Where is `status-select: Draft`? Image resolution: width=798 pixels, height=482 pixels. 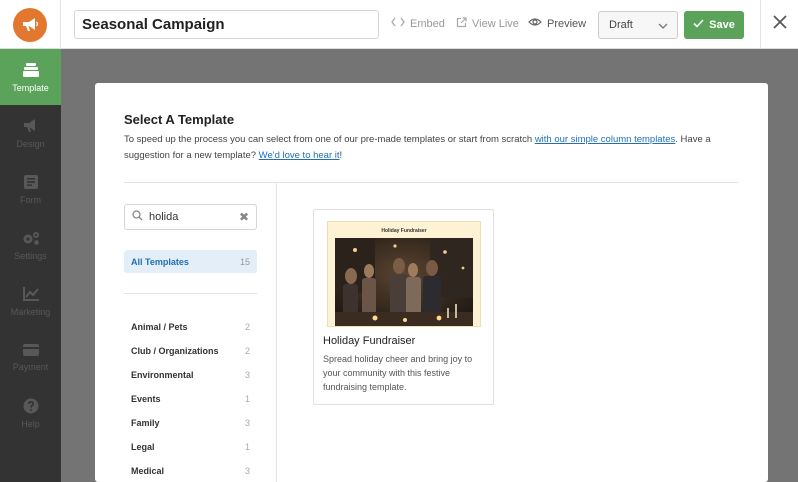 status-select: Draft is located at coordinates (638, 25).